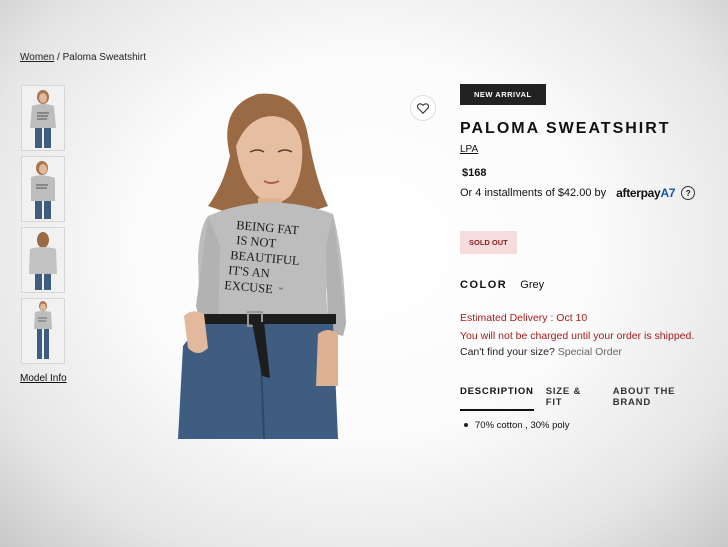  I want to click on brand-link: LPA, so click(469, 149).